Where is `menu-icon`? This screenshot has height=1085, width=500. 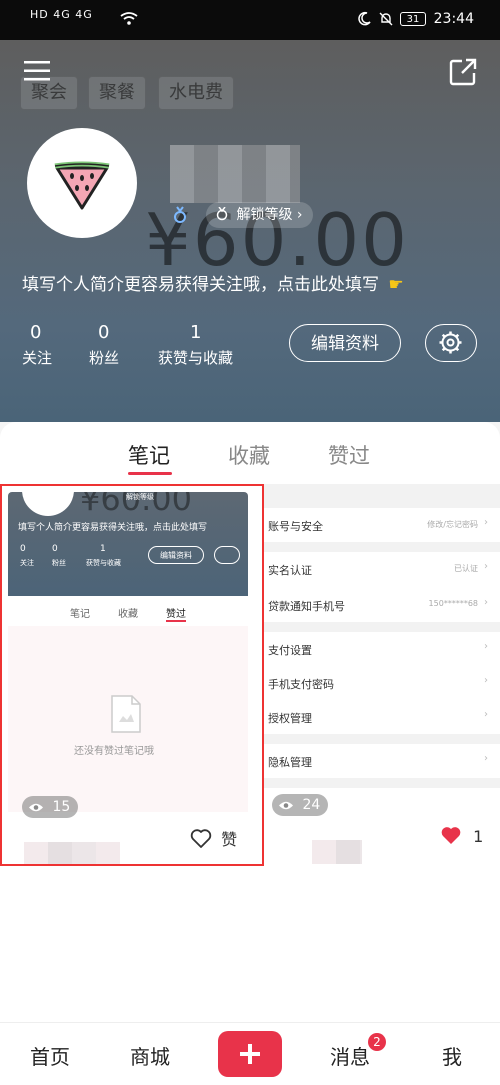 menu-icon is located at coordinates (37, 71).